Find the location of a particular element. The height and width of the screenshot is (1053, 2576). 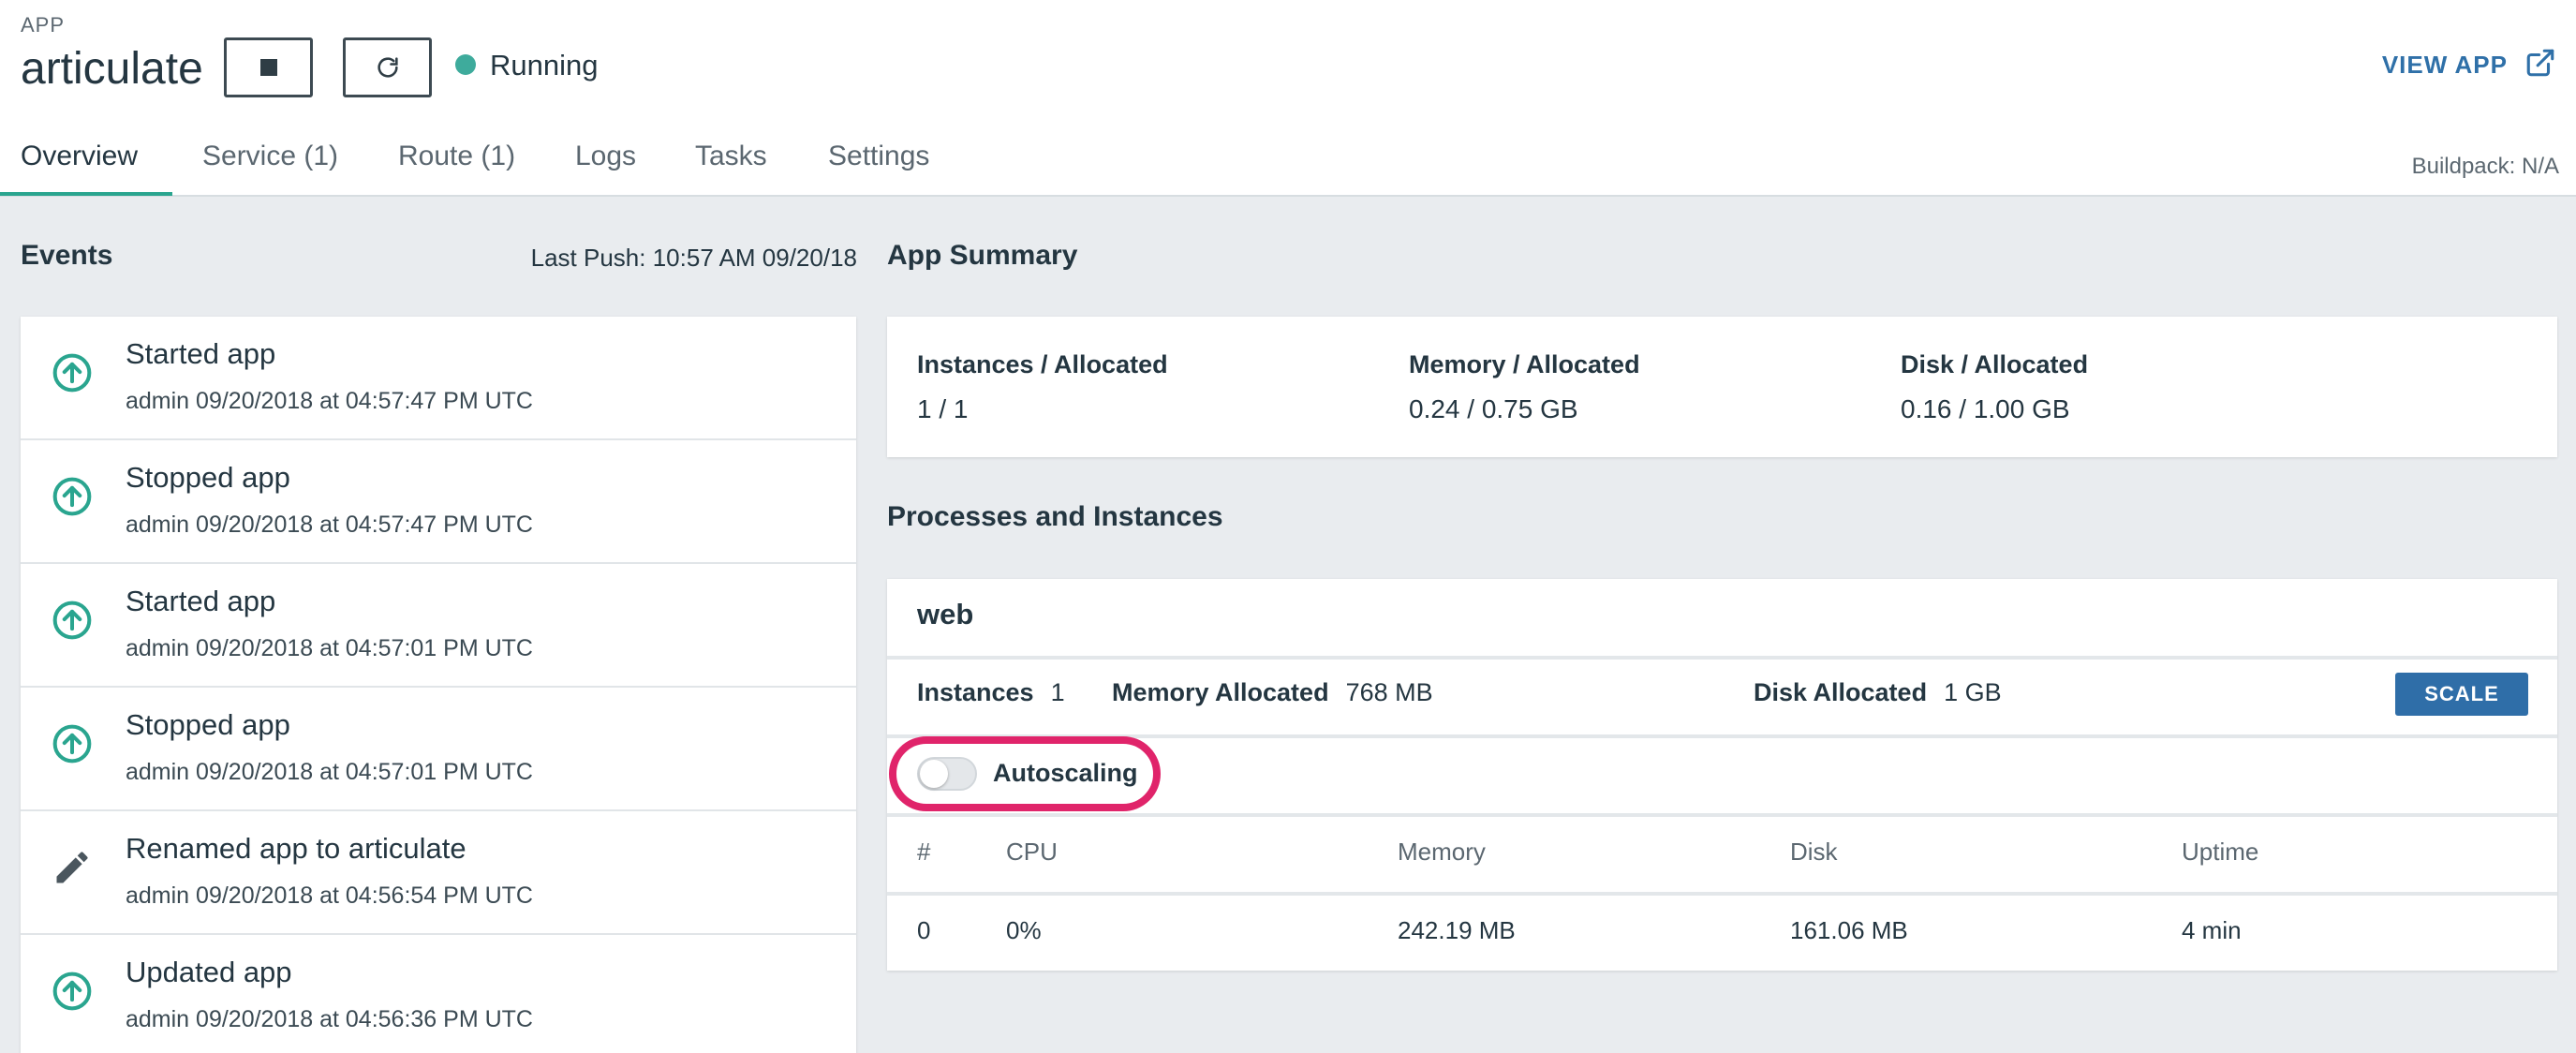

process-instances-label: Instances is located at coordinates (976, 692).